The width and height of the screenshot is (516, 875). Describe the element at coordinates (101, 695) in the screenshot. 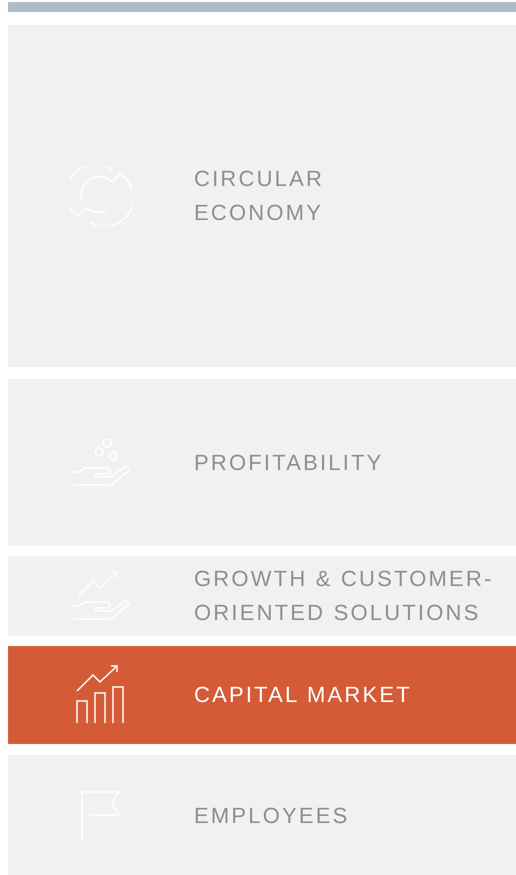

I see `bar-chart-with-arrow-icon` at that location.